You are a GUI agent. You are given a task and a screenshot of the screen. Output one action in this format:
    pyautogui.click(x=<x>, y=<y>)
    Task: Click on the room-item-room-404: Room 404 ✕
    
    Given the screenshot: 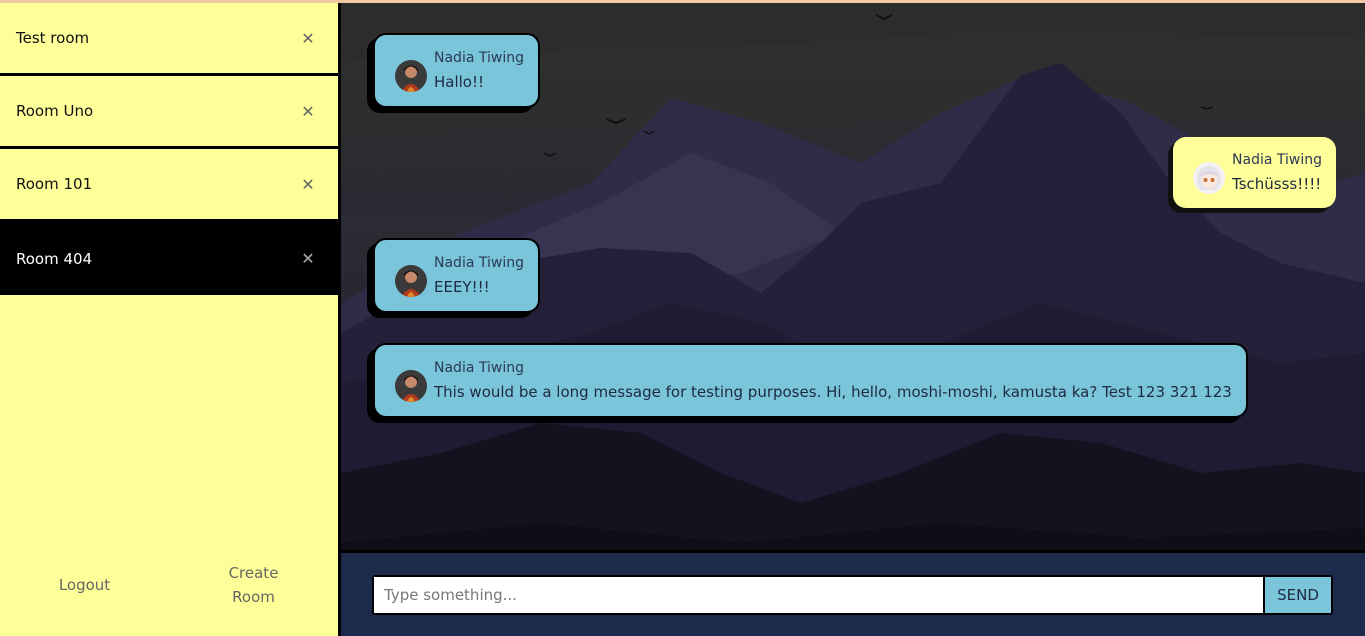 What is the action you would take?
    pyautogui.click(x=169, y=258)
    